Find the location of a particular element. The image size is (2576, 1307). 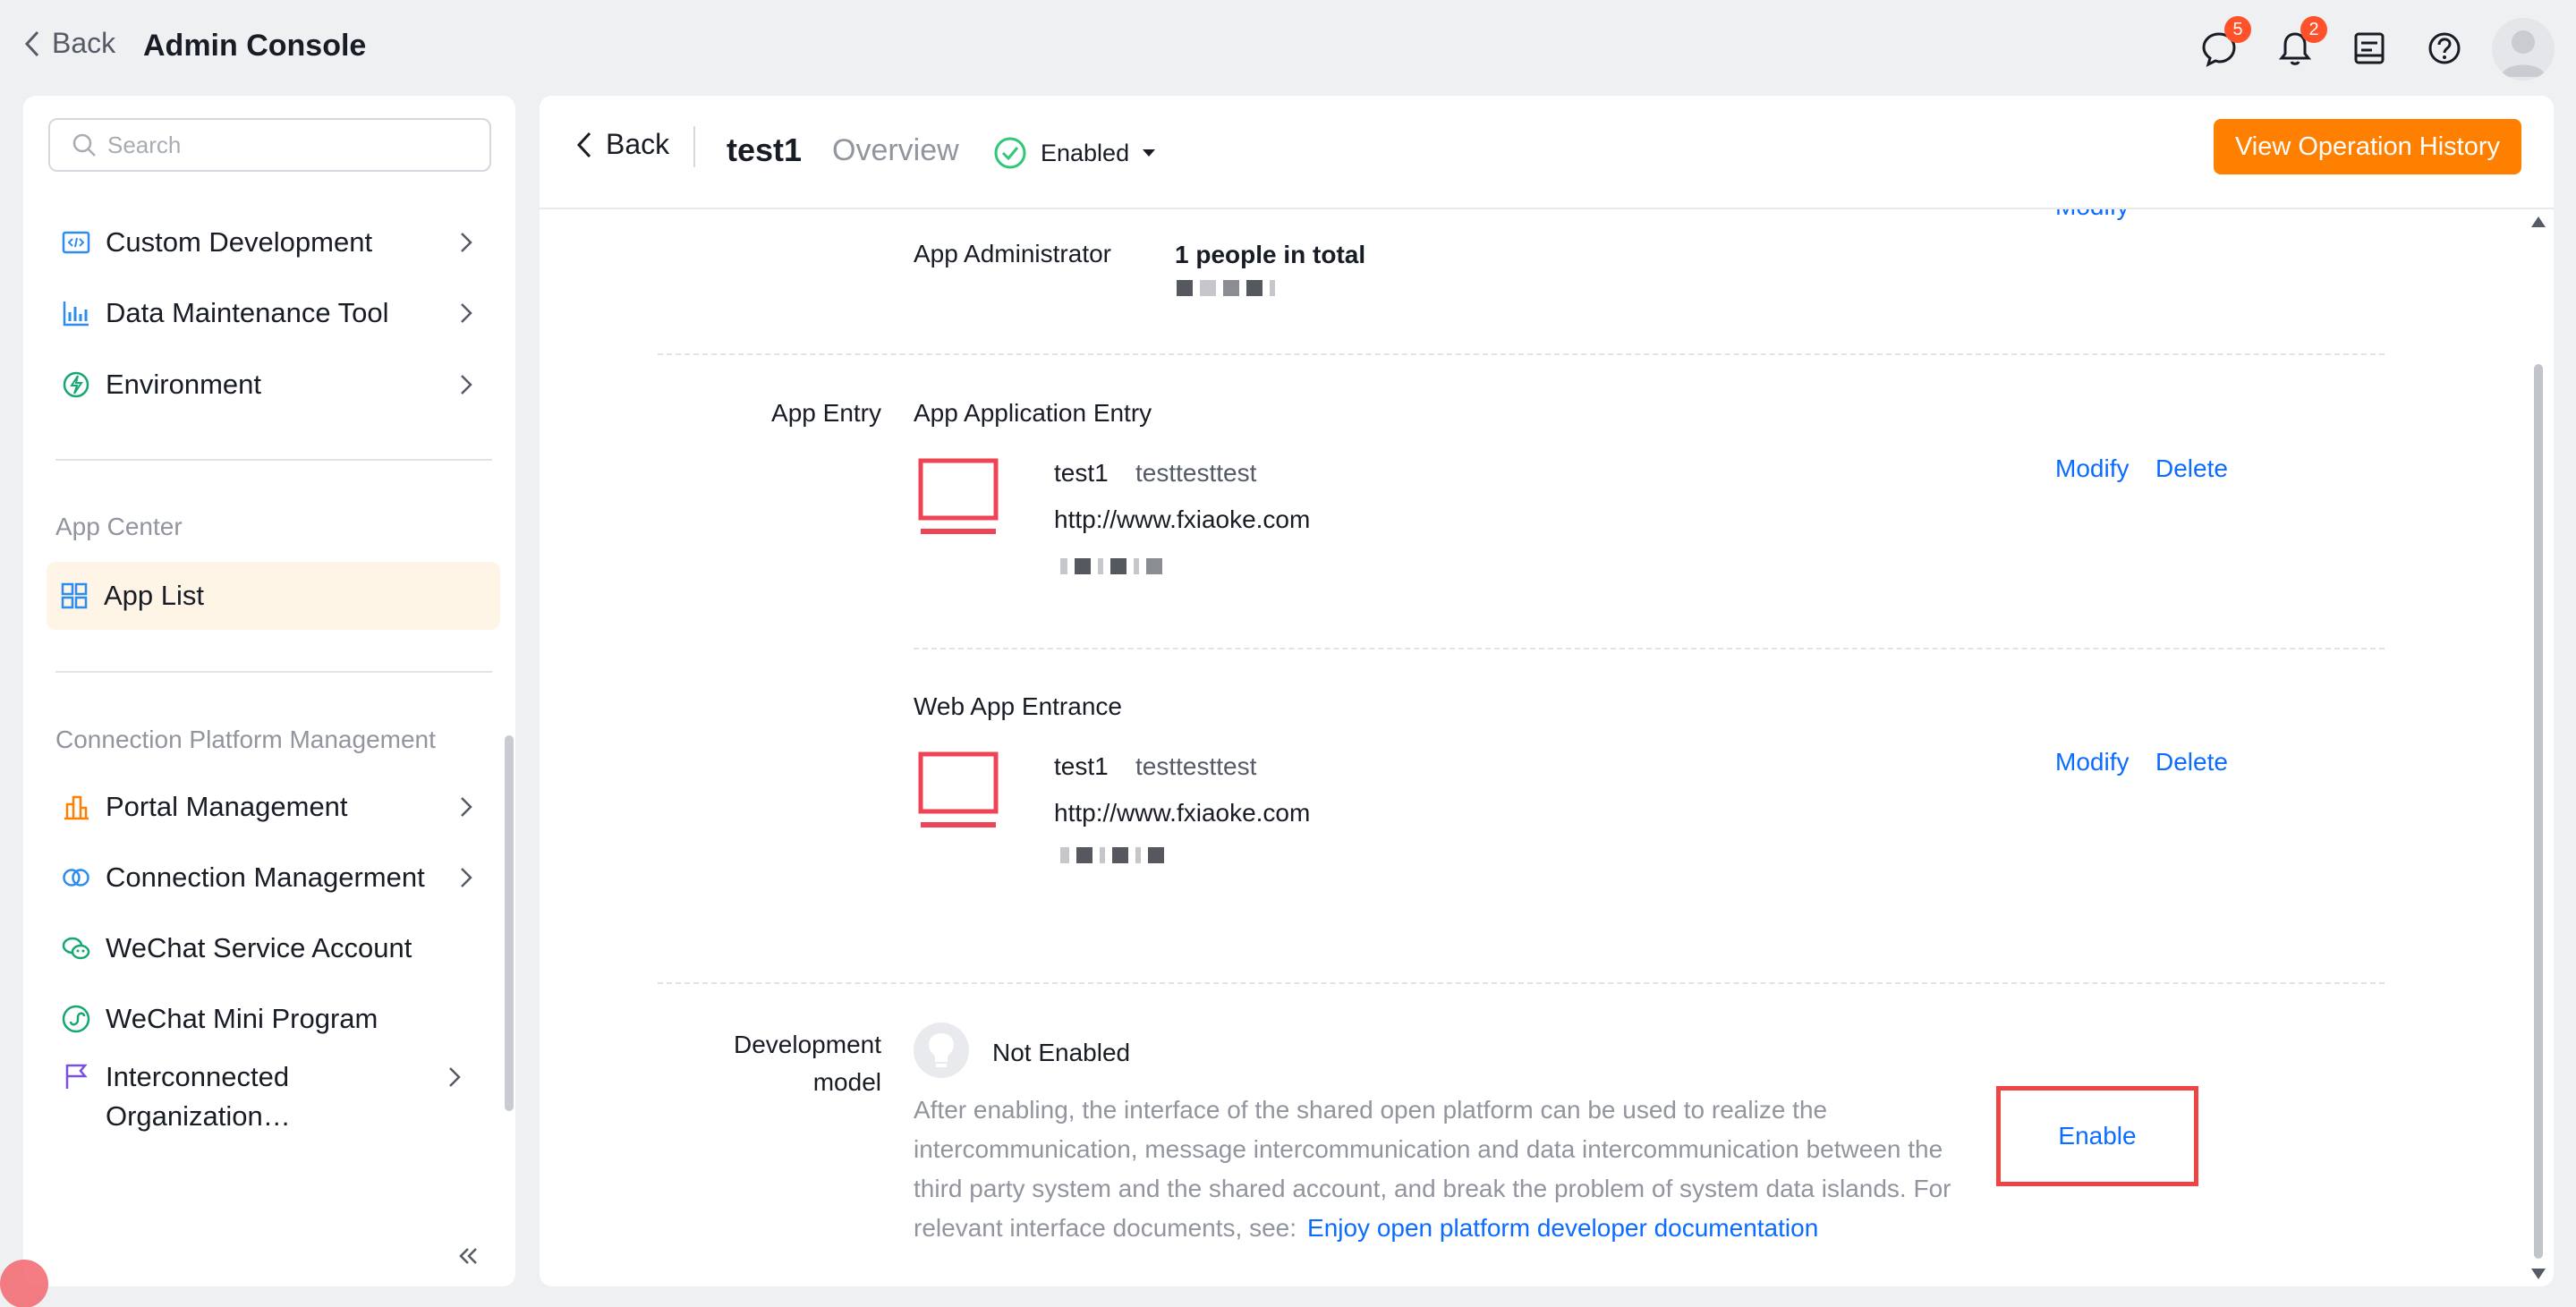

web-entry-delete-link: Delete is located at coordinates (2191, 762).